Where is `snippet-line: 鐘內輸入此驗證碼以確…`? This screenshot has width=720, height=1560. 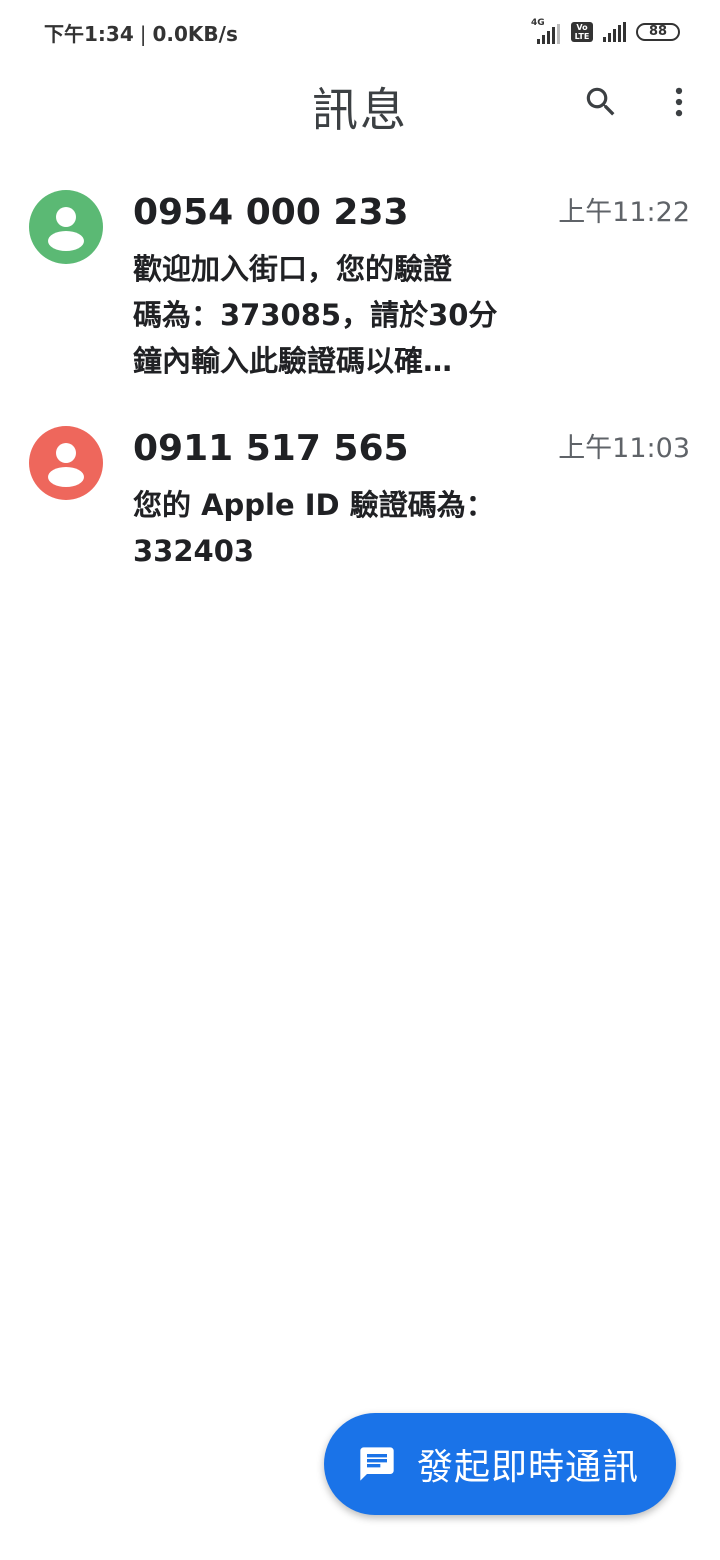
snippet-line: 鐘內輸入此驗證碼以確… is located at coordinates (293, 361).